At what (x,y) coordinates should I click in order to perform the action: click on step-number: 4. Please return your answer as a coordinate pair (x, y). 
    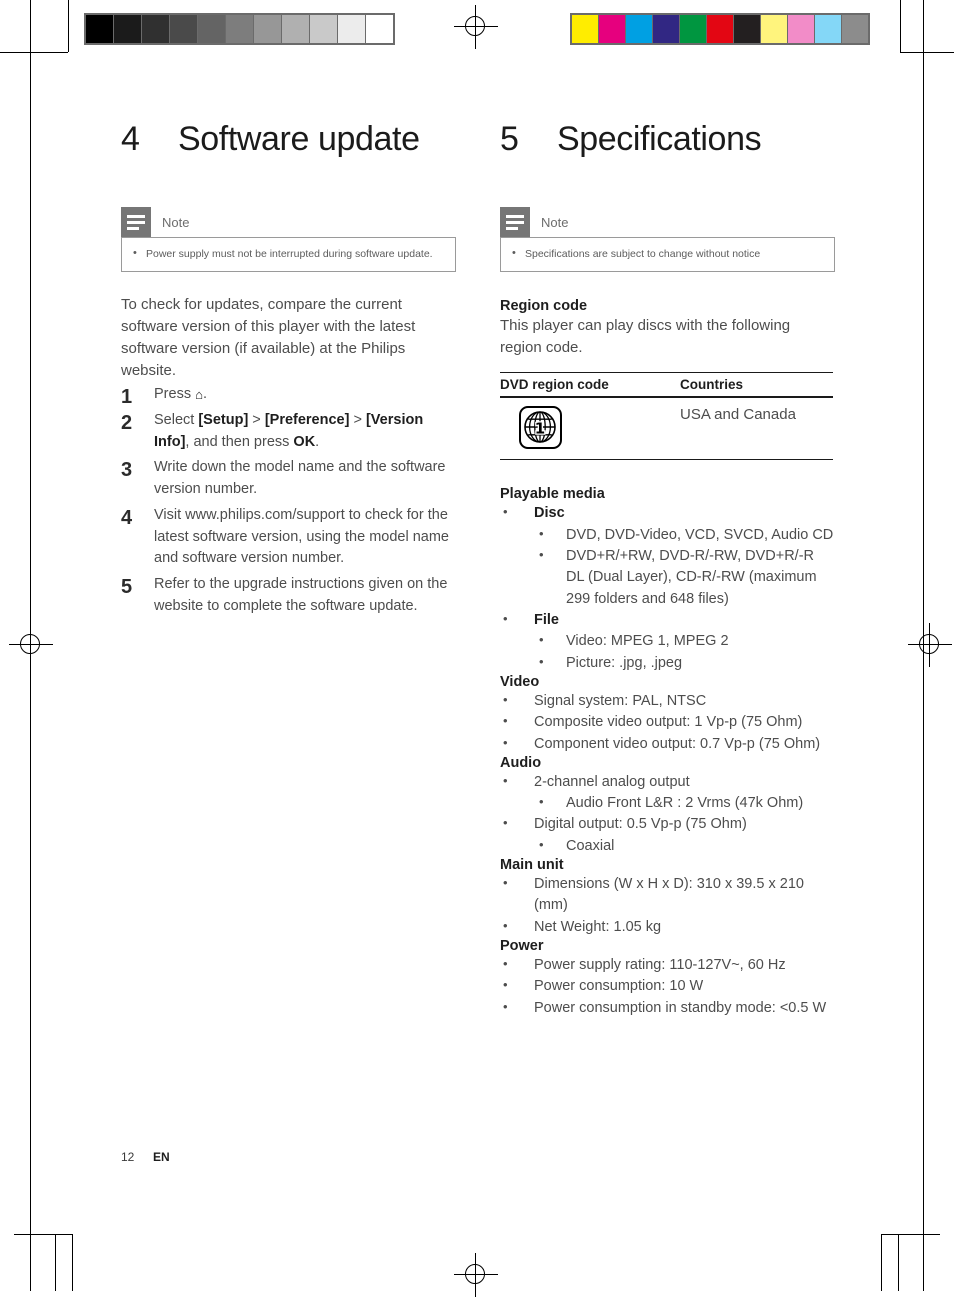
    Looking at the image, I should click on (127, 517).